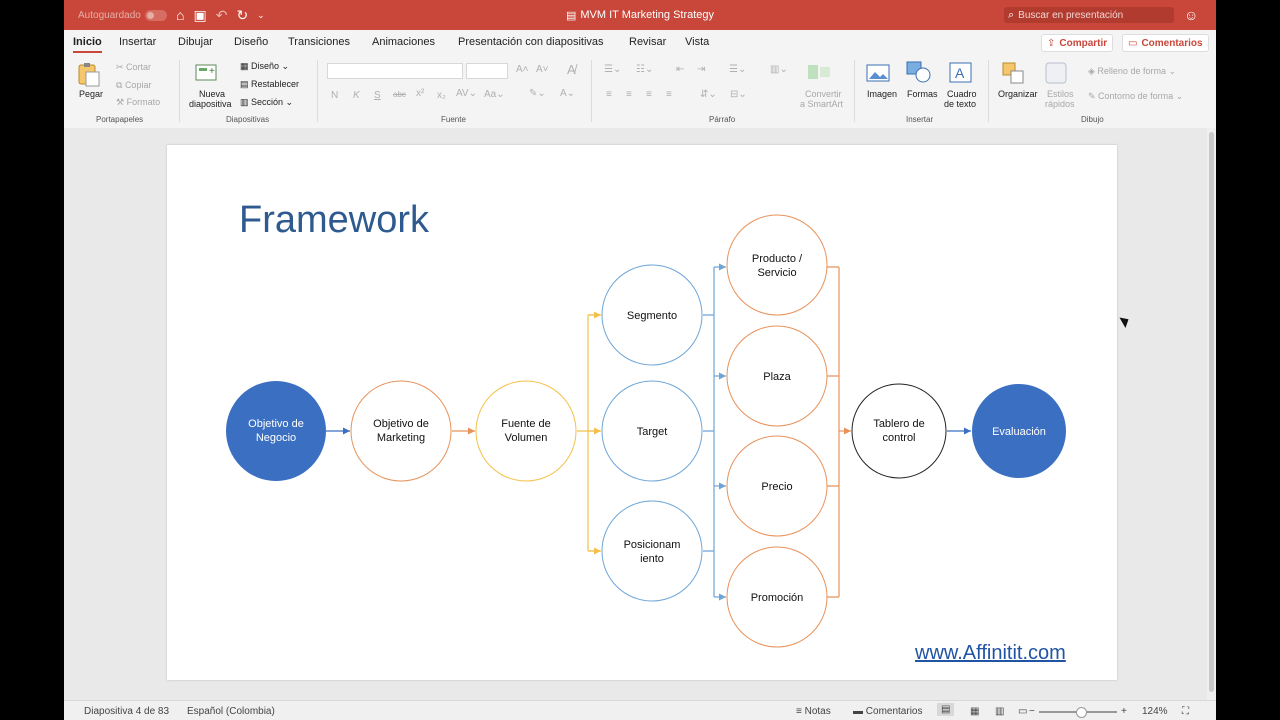 This screenshot has width=1280, height=720. I want to click on format-painter-button: ⚒ Formato, so click(138, 102).